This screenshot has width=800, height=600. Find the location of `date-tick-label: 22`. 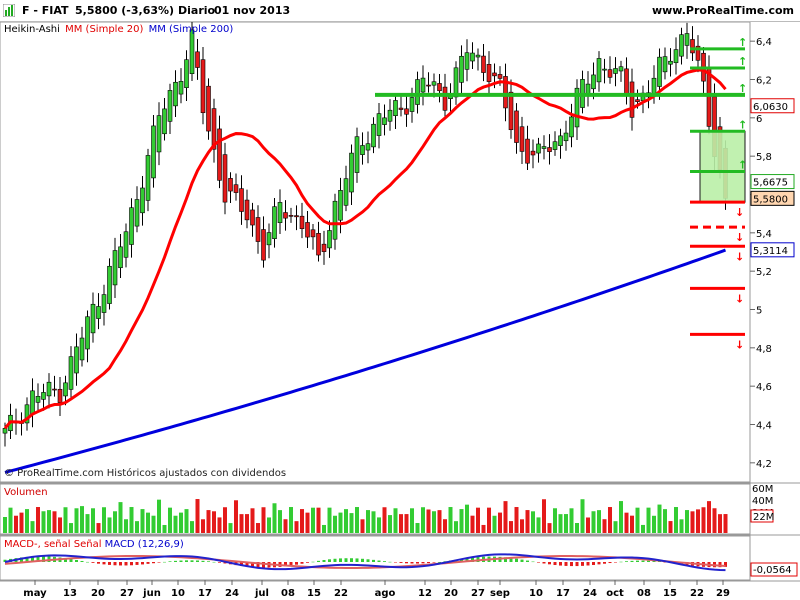

date-tick-label: 22 is located at coordinates (697, 593).